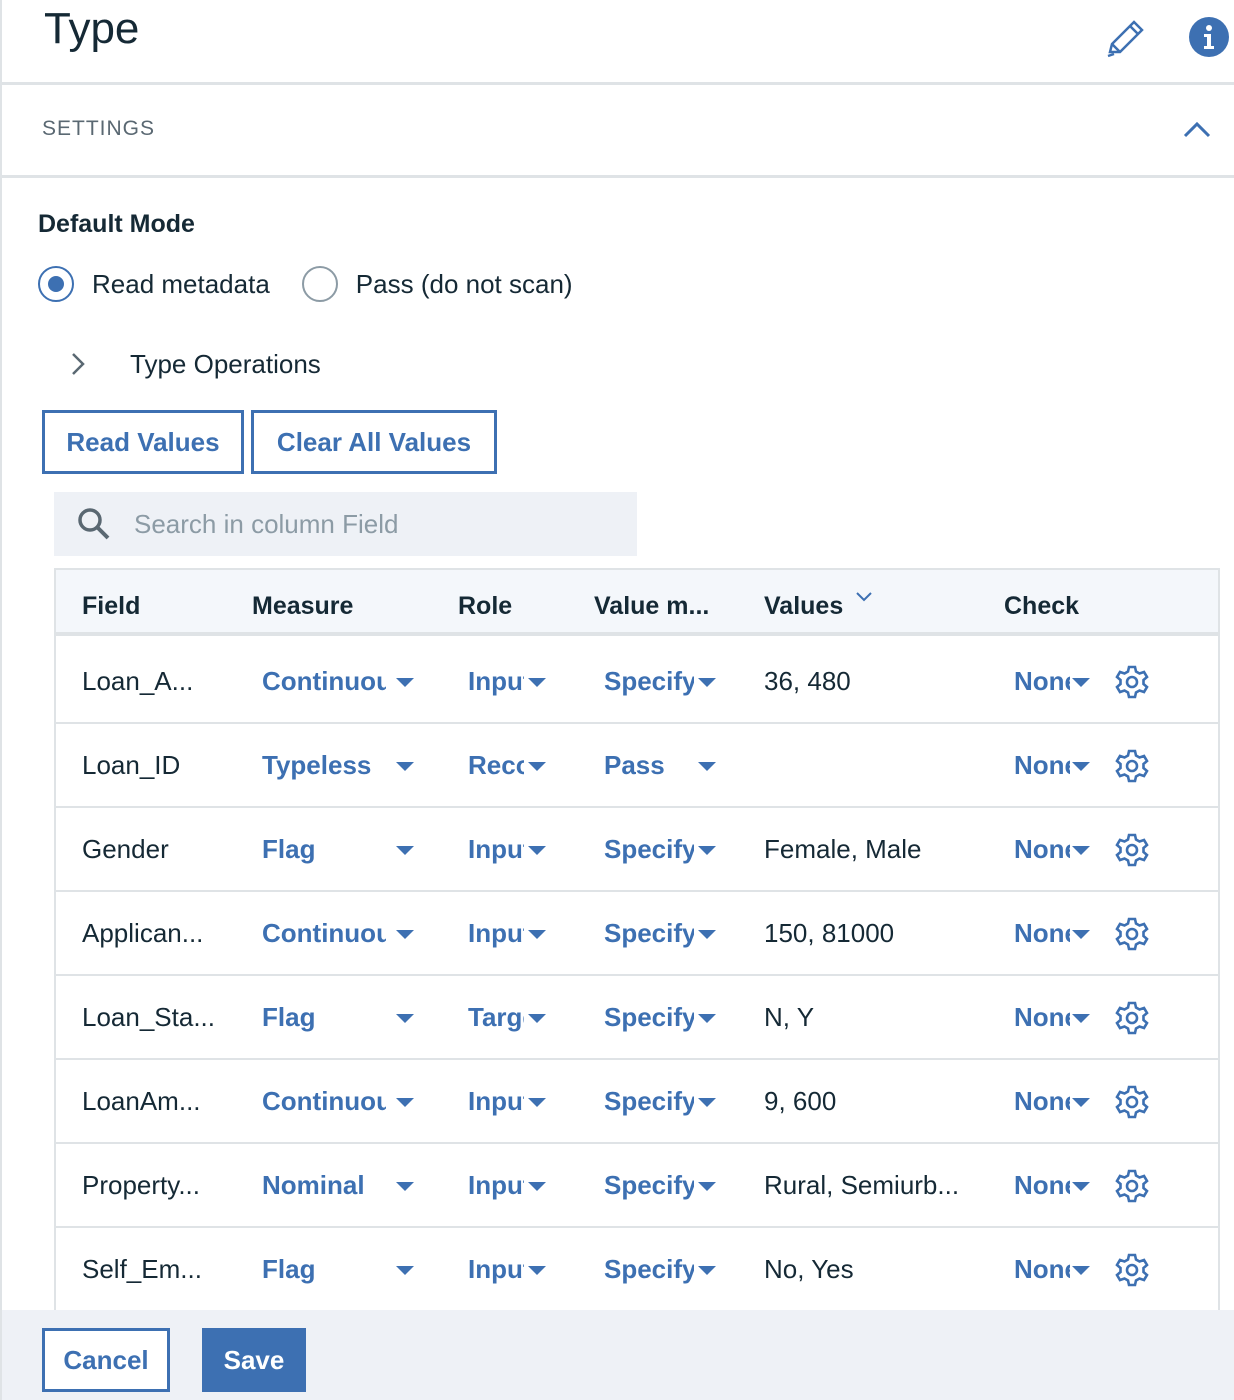 The height and width of the screenshot is (1400, 1234). I want to click on chevron-down-icon, so click(864, 597).